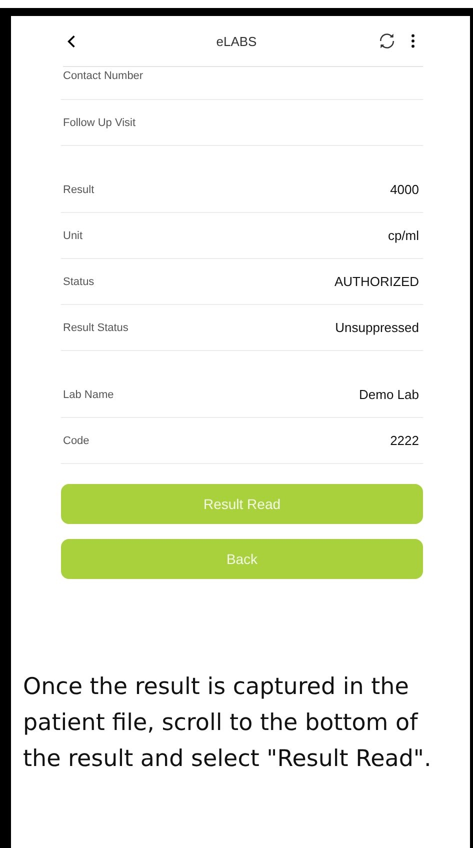 This screenshot has height=848, width=473. I want to click on field-label: Follow Up Visit, so click(99, 122).